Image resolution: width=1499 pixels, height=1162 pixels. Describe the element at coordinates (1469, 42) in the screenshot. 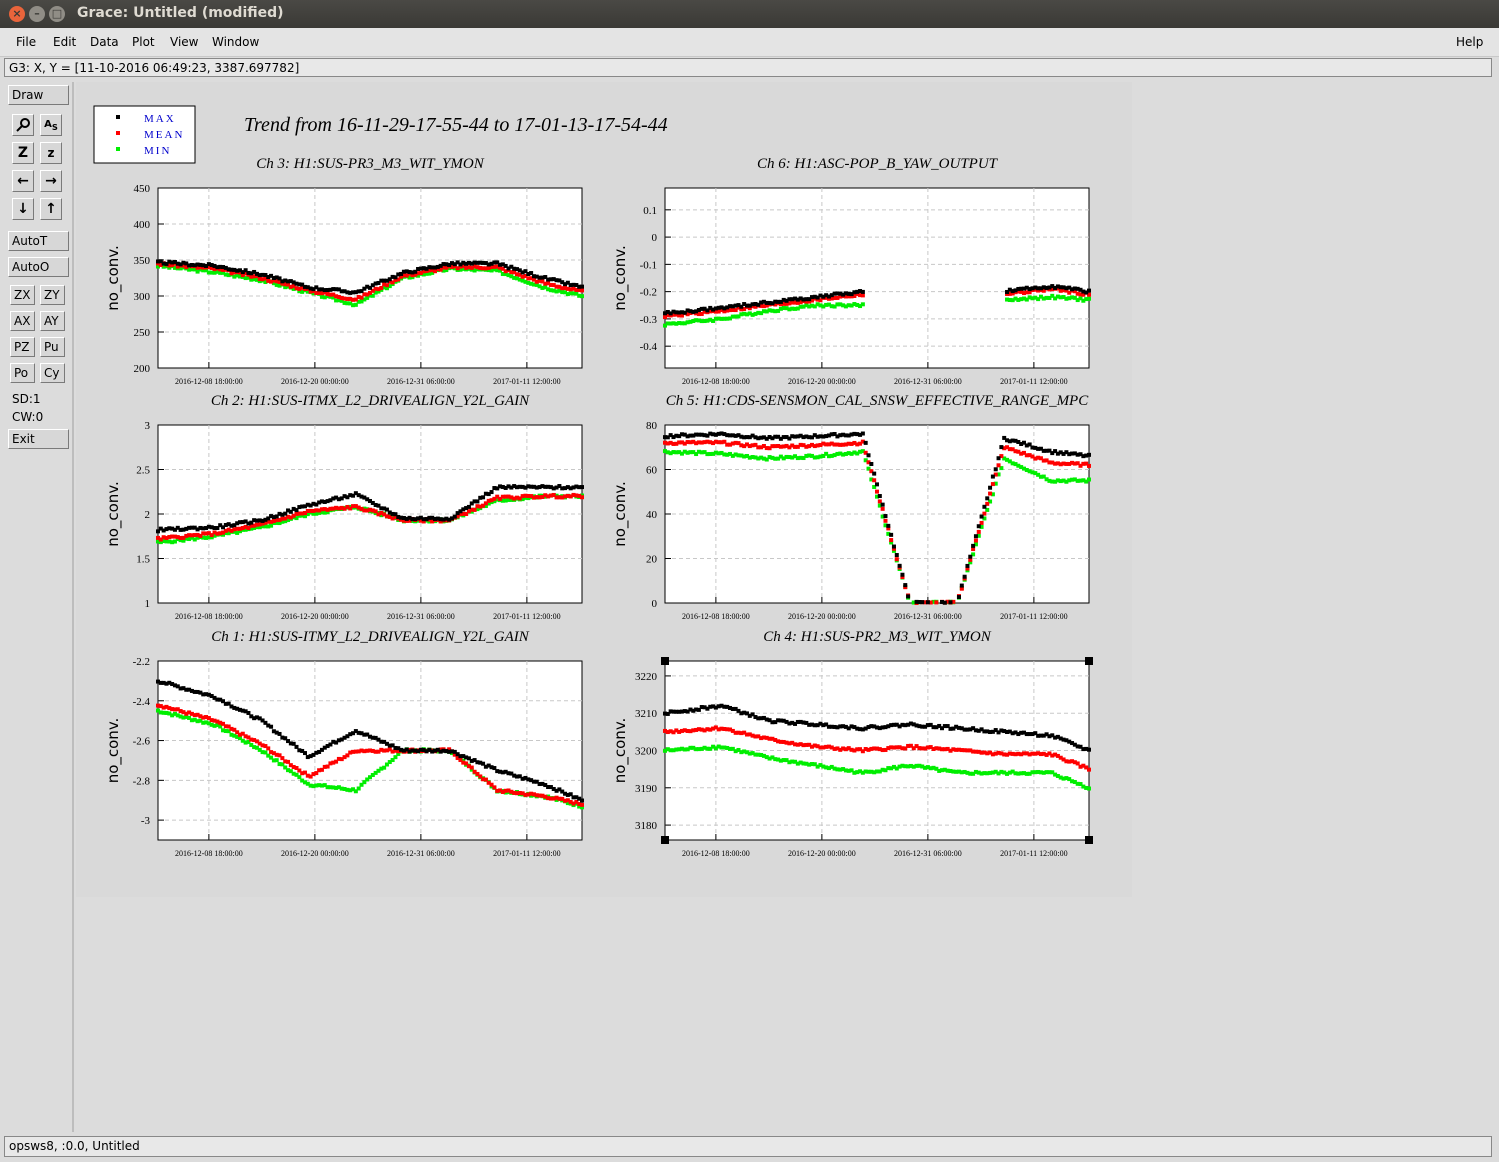

I see `menu-help: Help` at that location.